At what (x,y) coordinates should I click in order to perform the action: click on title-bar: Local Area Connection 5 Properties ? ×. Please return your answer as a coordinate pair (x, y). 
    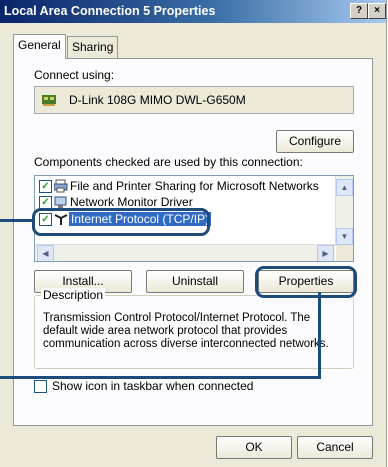
    Looking at the image, I should click on (193, 11).